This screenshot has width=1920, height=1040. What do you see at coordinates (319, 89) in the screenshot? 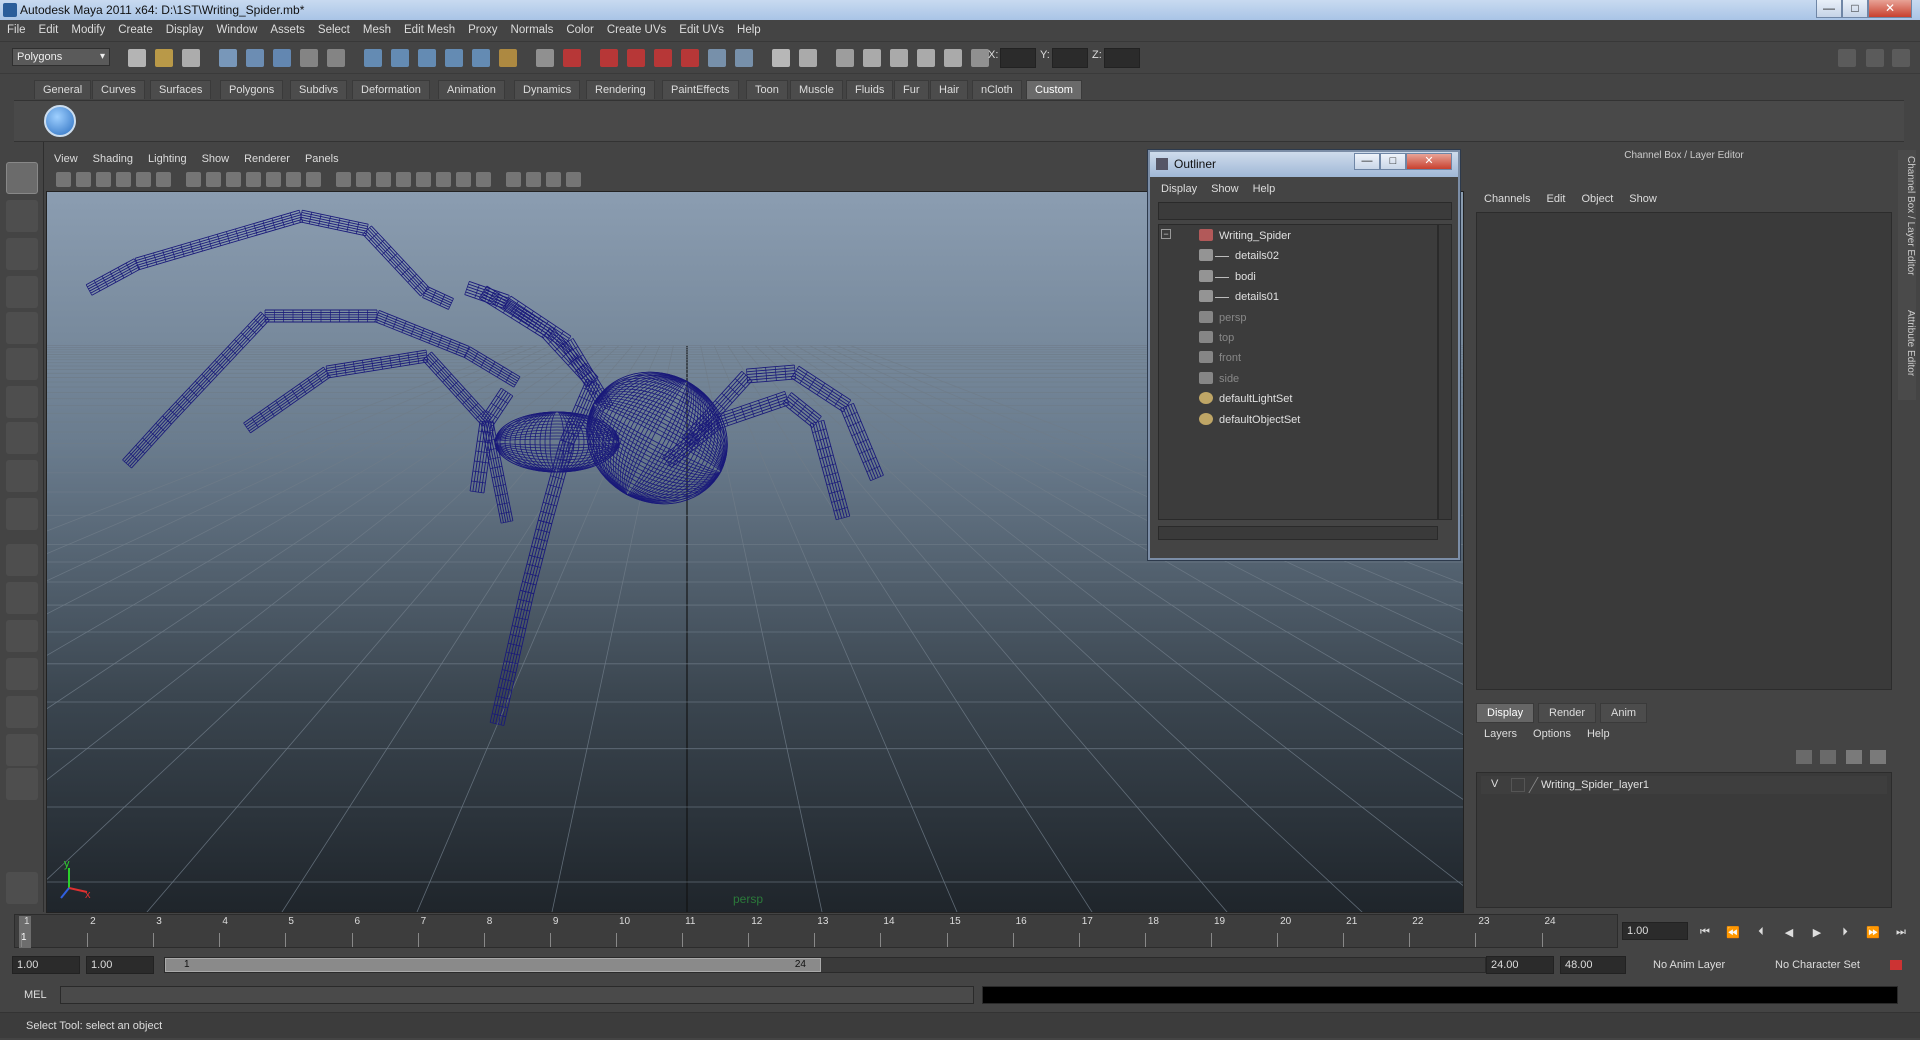
I see `shelf-tab-subdivs: Subdivs` at bounding box center [319, 89].